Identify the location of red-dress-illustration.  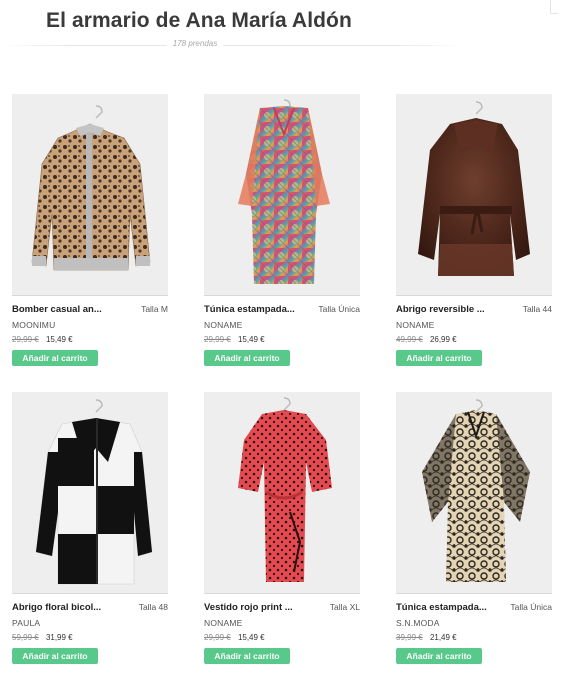
(285, 489).